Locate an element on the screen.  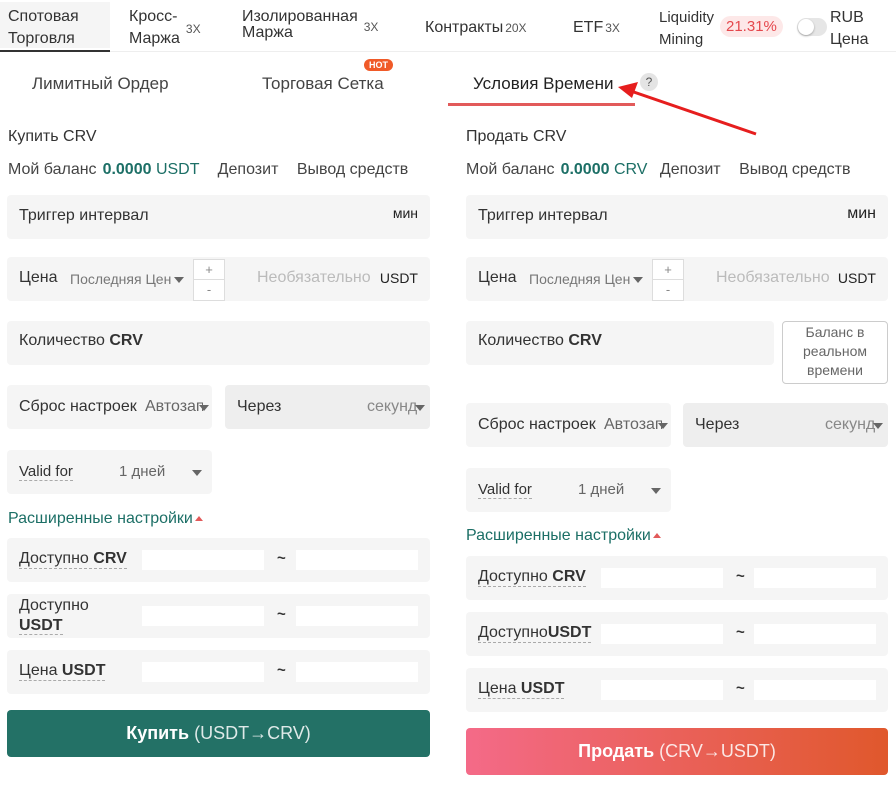
sell-button-label: Продать is located at coordinates (616, 751).